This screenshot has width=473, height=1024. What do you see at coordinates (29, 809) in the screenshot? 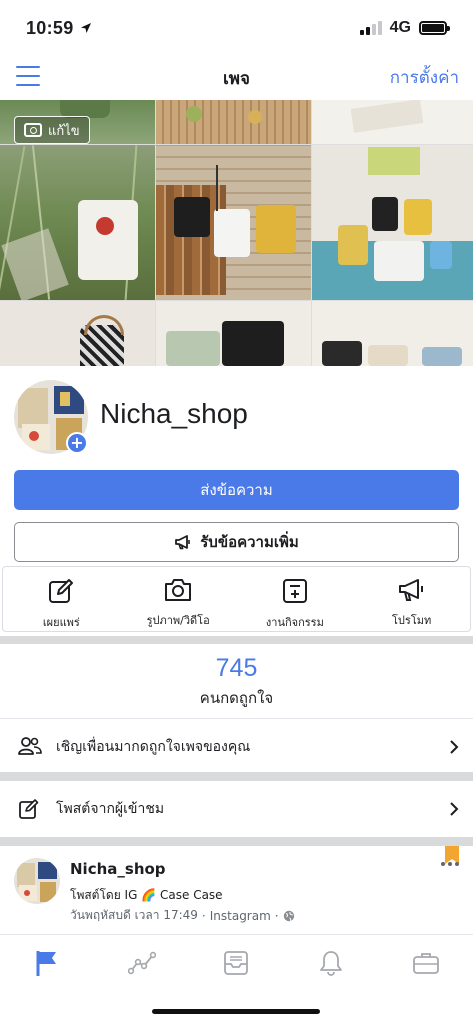
I see `compose-icon` at bounding box center [29, 809].